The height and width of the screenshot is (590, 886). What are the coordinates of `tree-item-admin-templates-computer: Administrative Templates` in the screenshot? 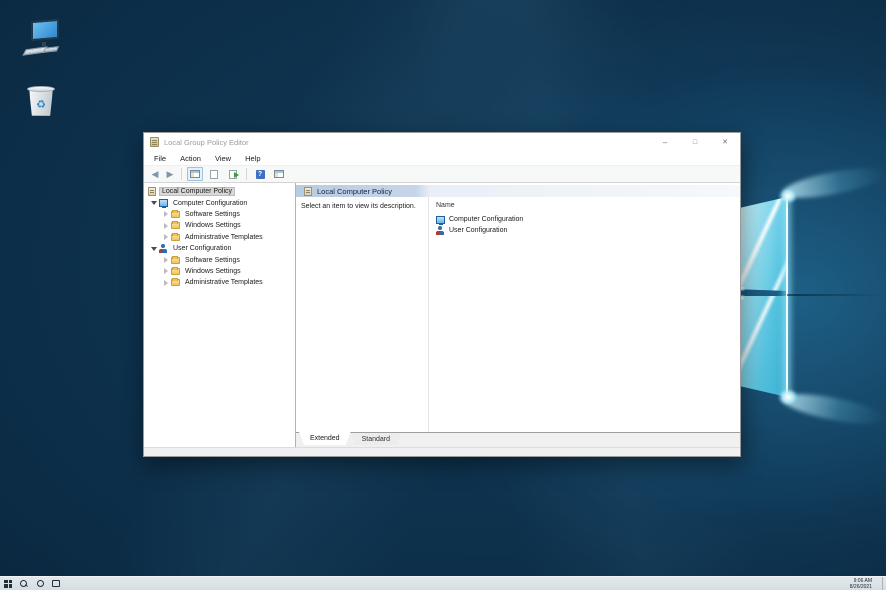 It's located at (219, 237).